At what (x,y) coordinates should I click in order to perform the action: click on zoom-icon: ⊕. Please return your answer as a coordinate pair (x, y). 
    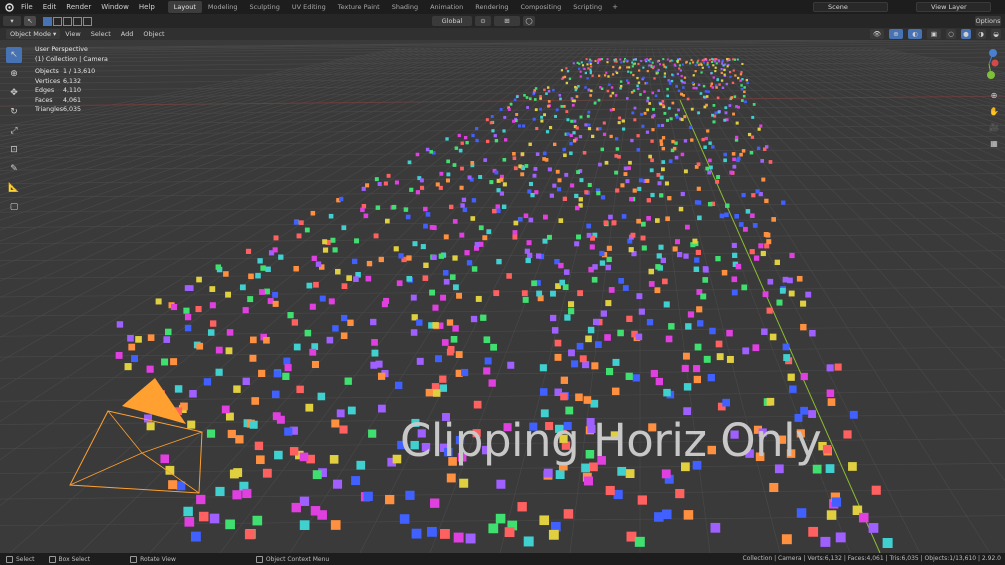
    Looking at the image, I should click on (994, 95).